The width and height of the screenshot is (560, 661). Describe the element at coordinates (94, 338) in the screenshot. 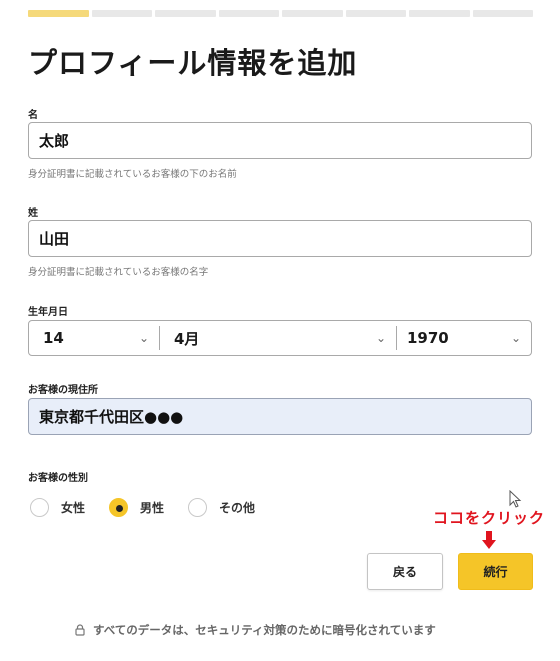

I see `dob-day-select: 14 ⌄` at that location.